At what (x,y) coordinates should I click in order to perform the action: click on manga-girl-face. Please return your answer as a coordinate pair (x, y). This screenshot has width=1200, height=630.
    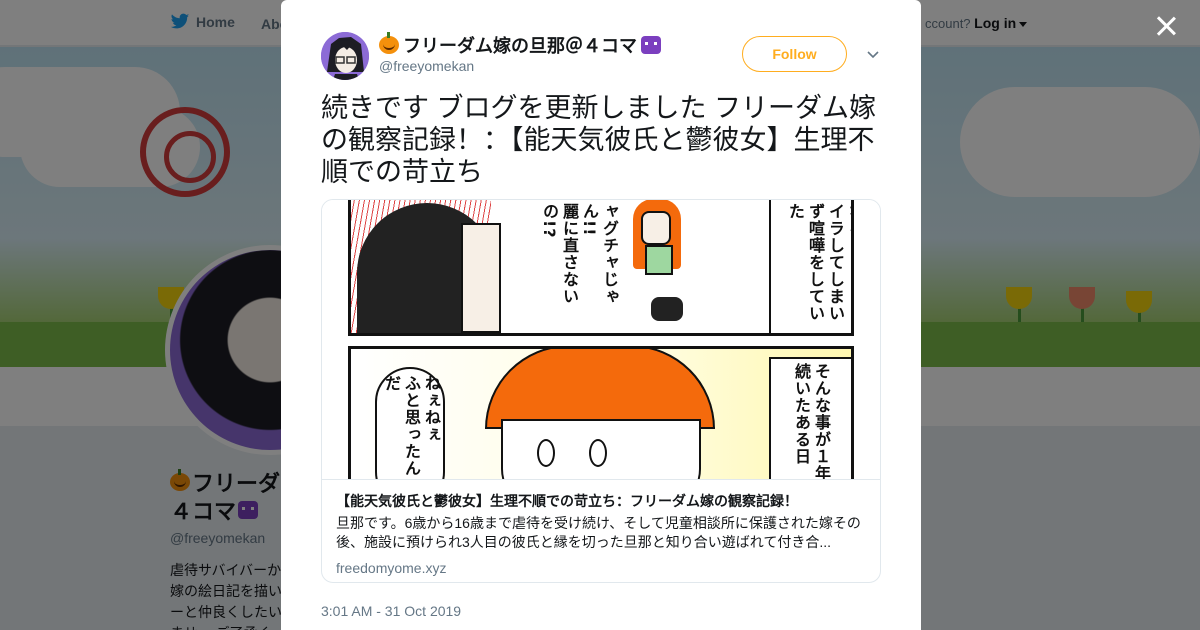
    Looking at the image, I should click on (656, 228).